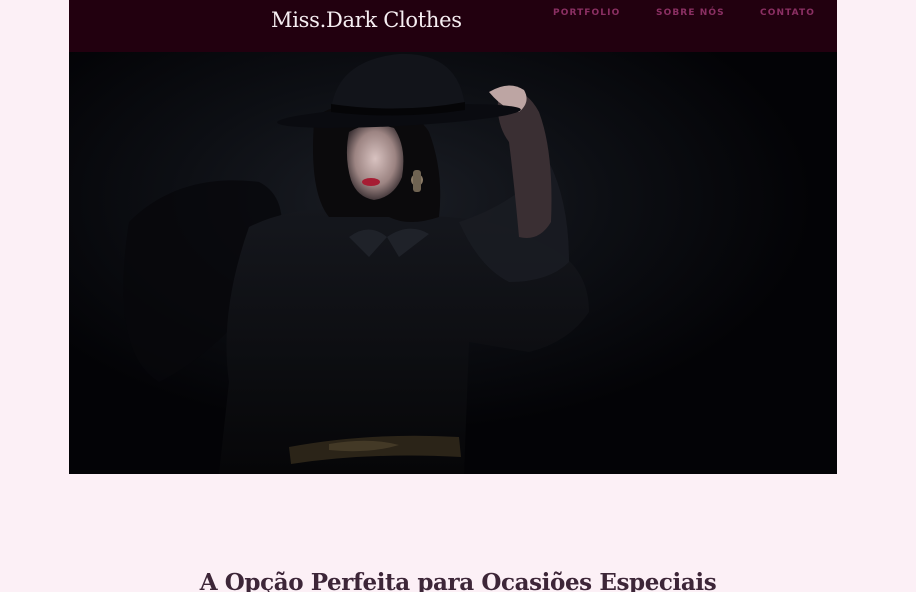  What do you see at coordinates (366, 20) in the screenshot?
I see `brand-logo: Miss.Dark Clothes` at bounding box center [366, 20].